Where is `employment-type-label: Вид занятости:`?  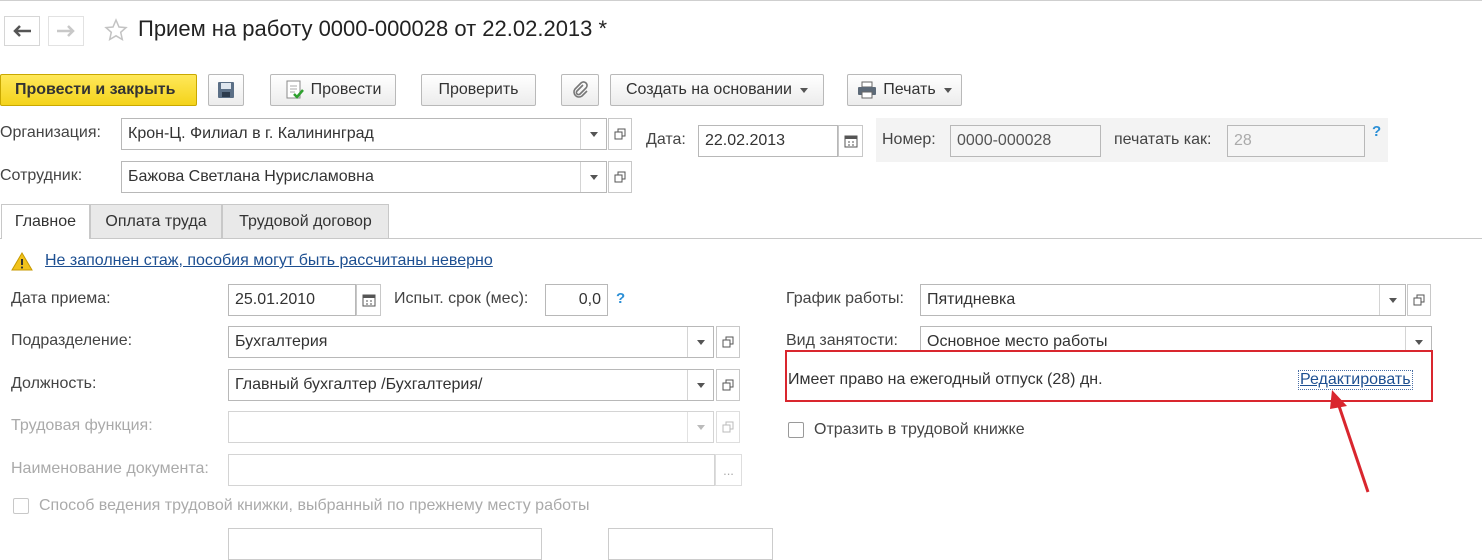
employment-type-label: Вид занятости: is located at coordinates (842, 340).